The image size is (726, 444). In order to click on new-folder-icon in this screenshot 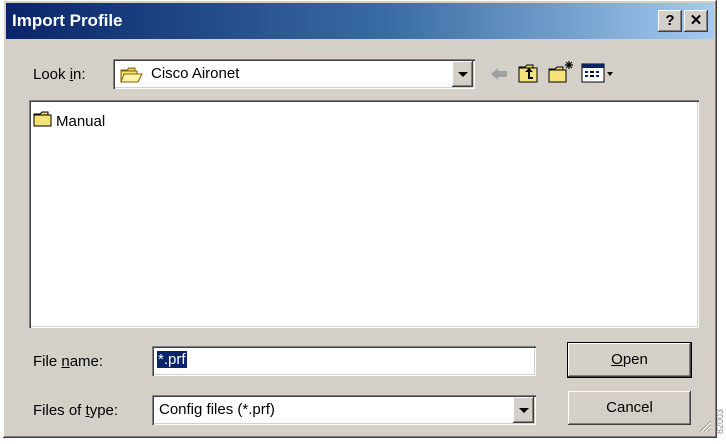, I will do `click(561, 74)`.